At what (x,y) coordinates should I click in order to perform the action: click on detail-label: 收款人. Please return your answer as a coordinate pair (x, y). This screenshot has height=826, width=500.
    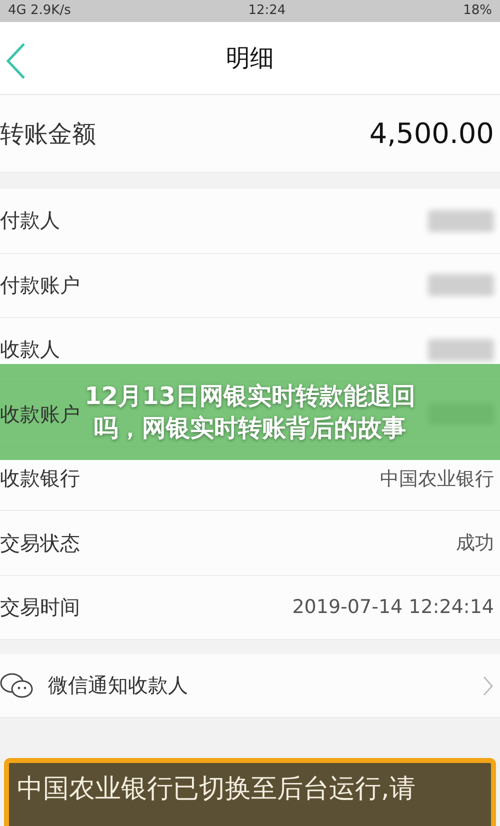
    Looking at the image, I should click on (30, 350).